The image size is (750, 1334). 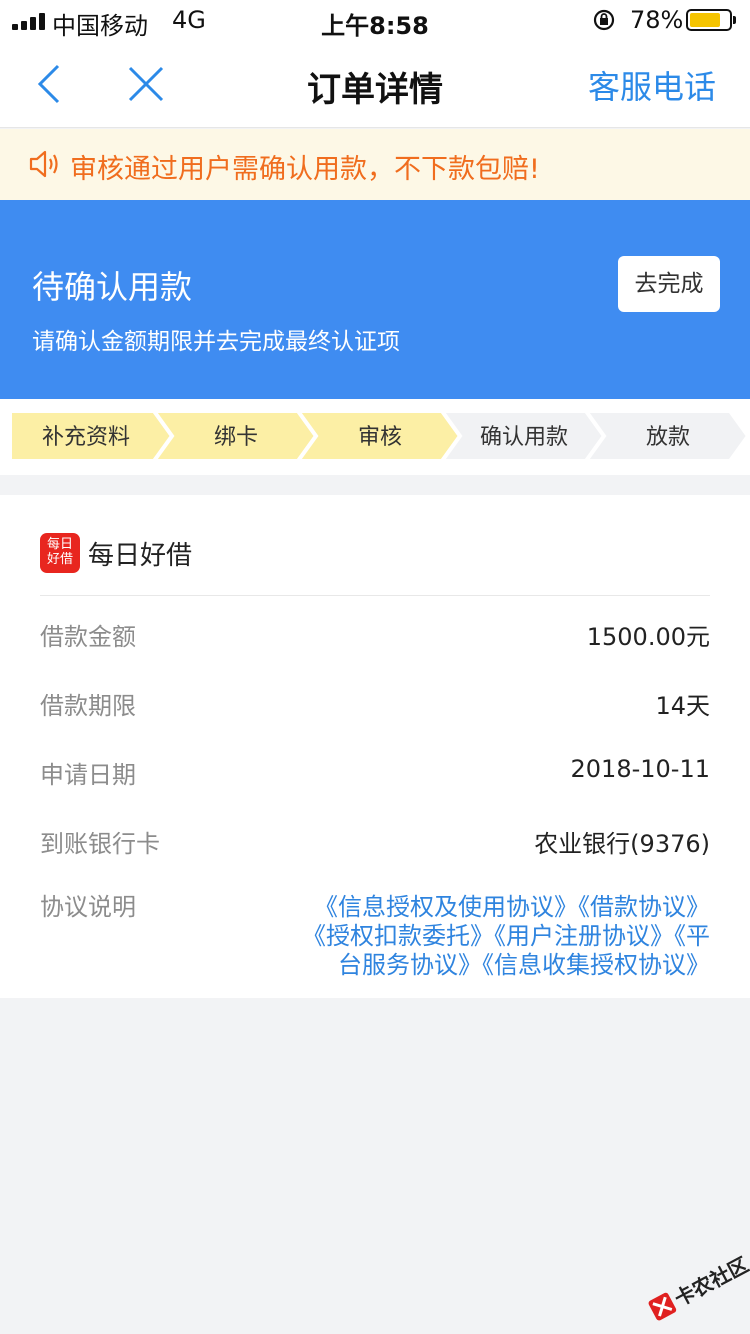 I want to click on progress-step: 补充资料, so click(x=91, y=436).